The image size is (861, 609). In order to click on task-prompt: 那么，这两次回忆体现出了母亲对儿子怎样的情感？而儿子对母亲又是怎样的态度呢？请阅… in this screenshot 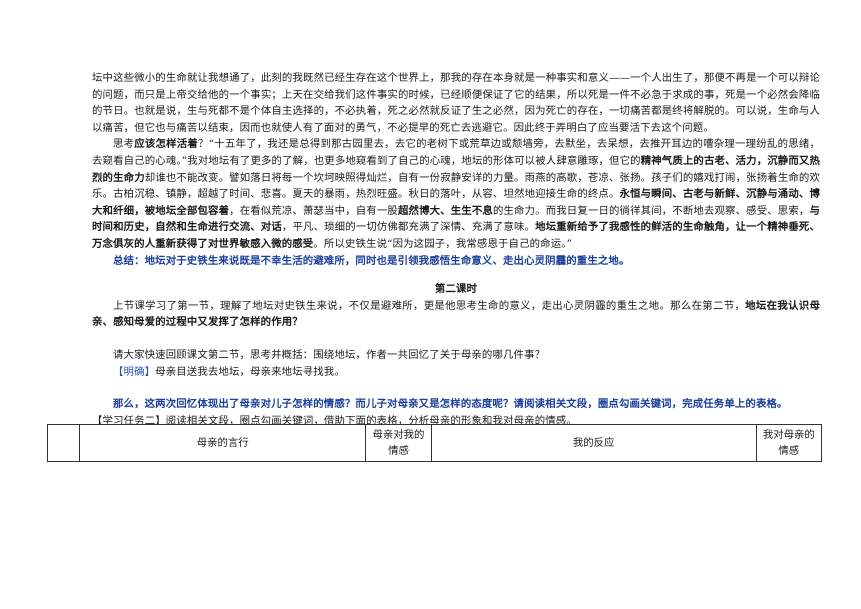, I will do `click(450, 404)`.